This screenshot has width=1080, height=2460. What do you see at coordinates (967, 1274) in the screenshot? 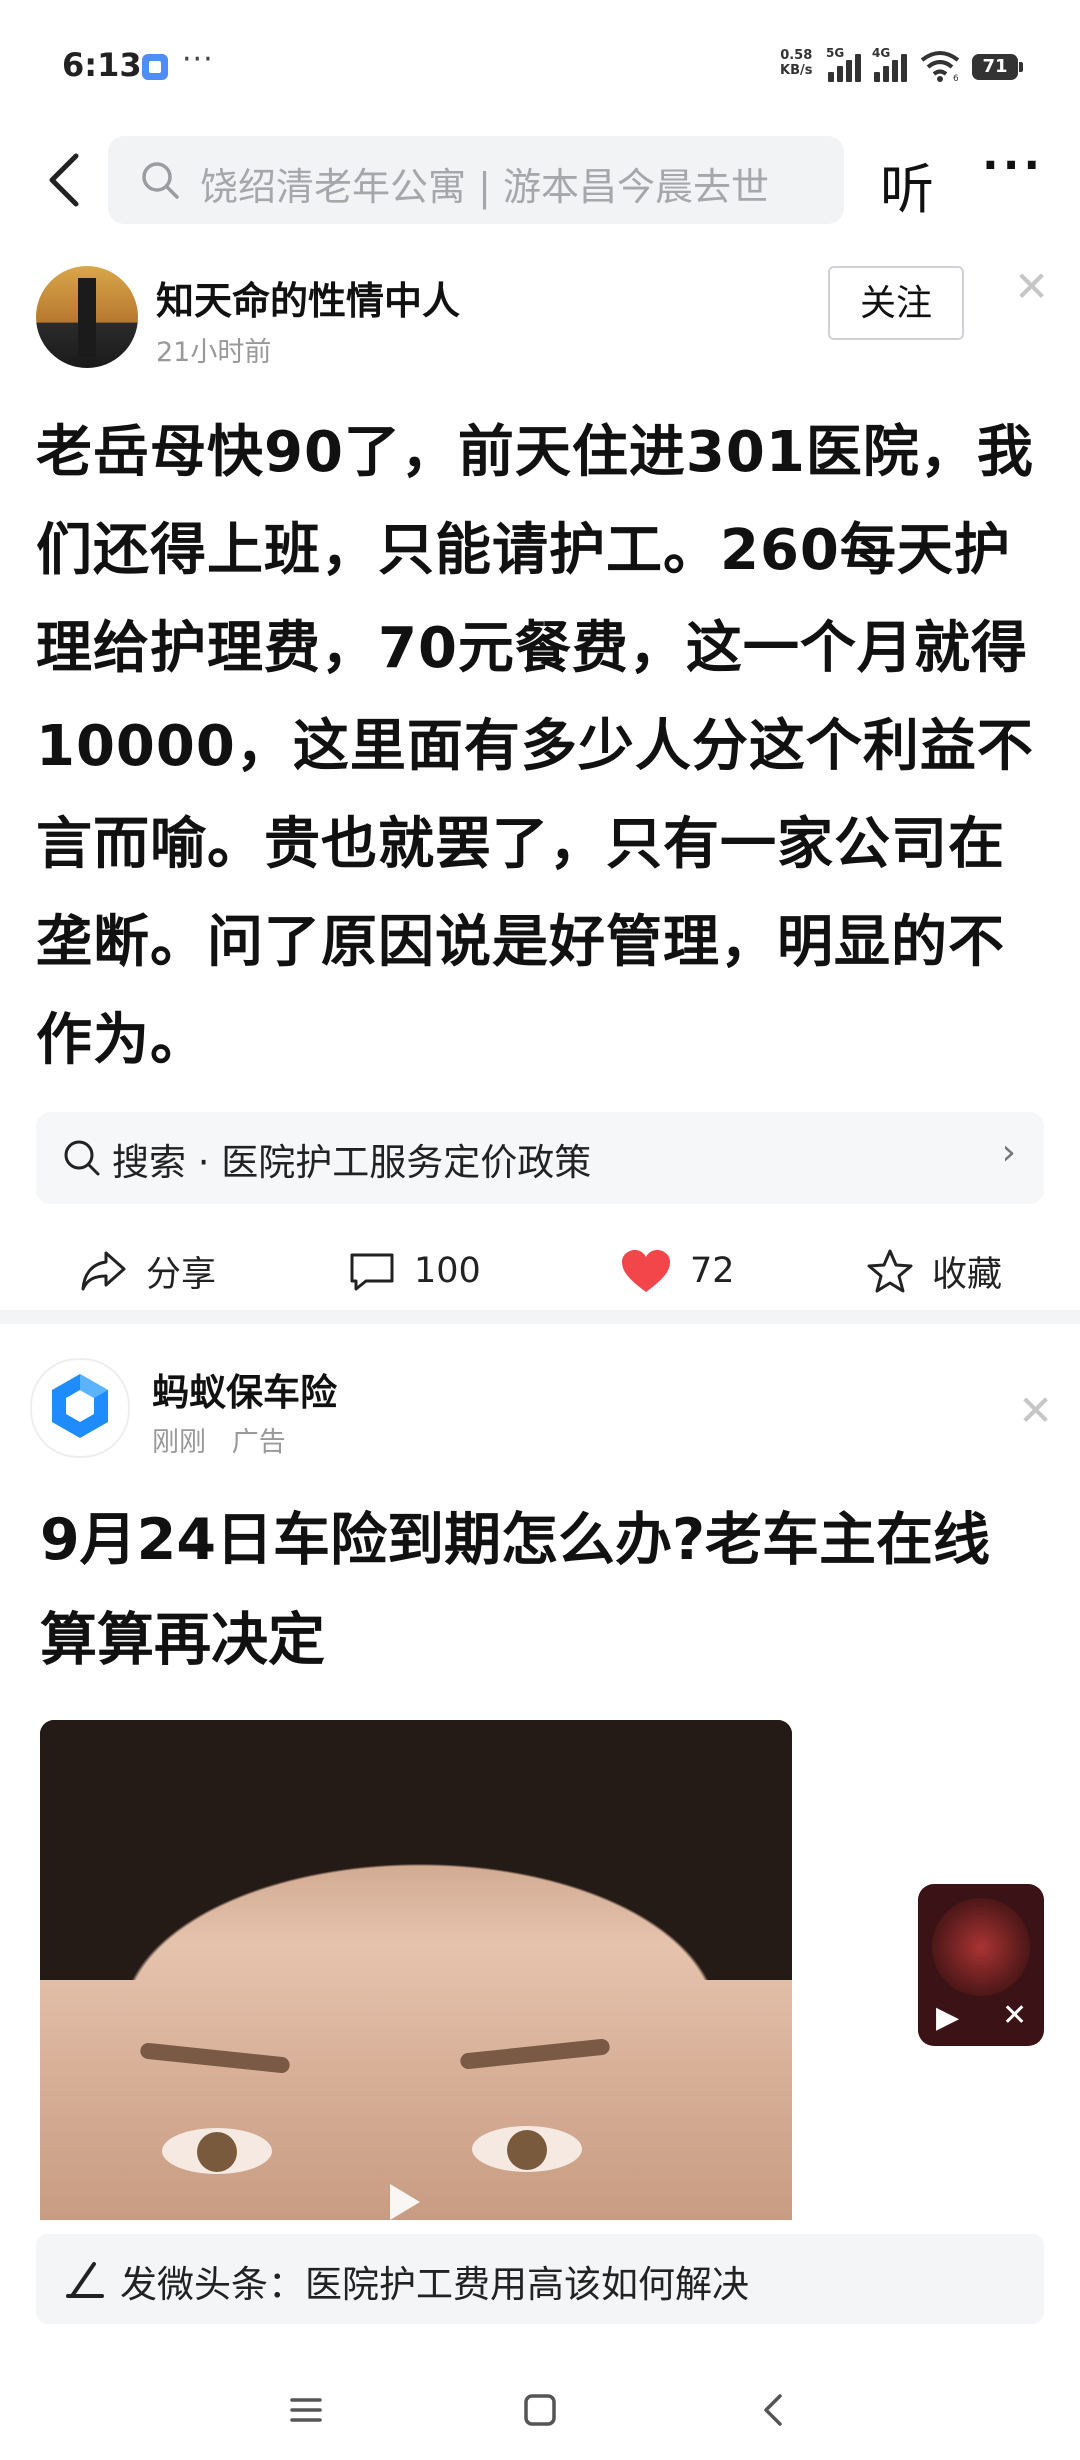
I see `favorite-label: 收藏` at bounding box center [967, 1274].